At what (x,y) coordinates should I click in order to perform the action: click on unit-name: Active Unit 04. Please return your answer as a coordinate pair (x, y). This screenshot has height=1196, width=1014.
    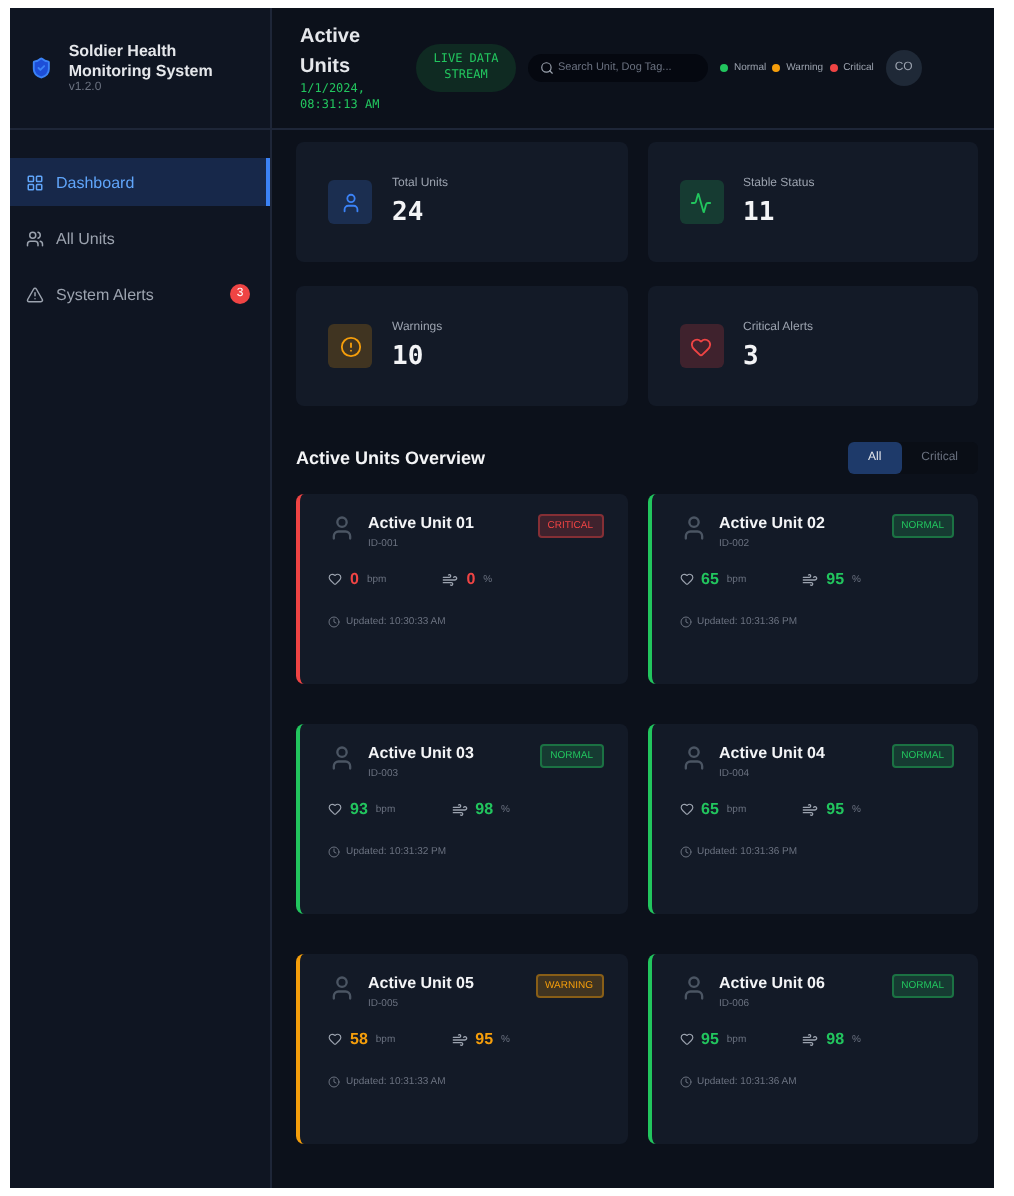
    Looking at the image, I should click on (773, 753).